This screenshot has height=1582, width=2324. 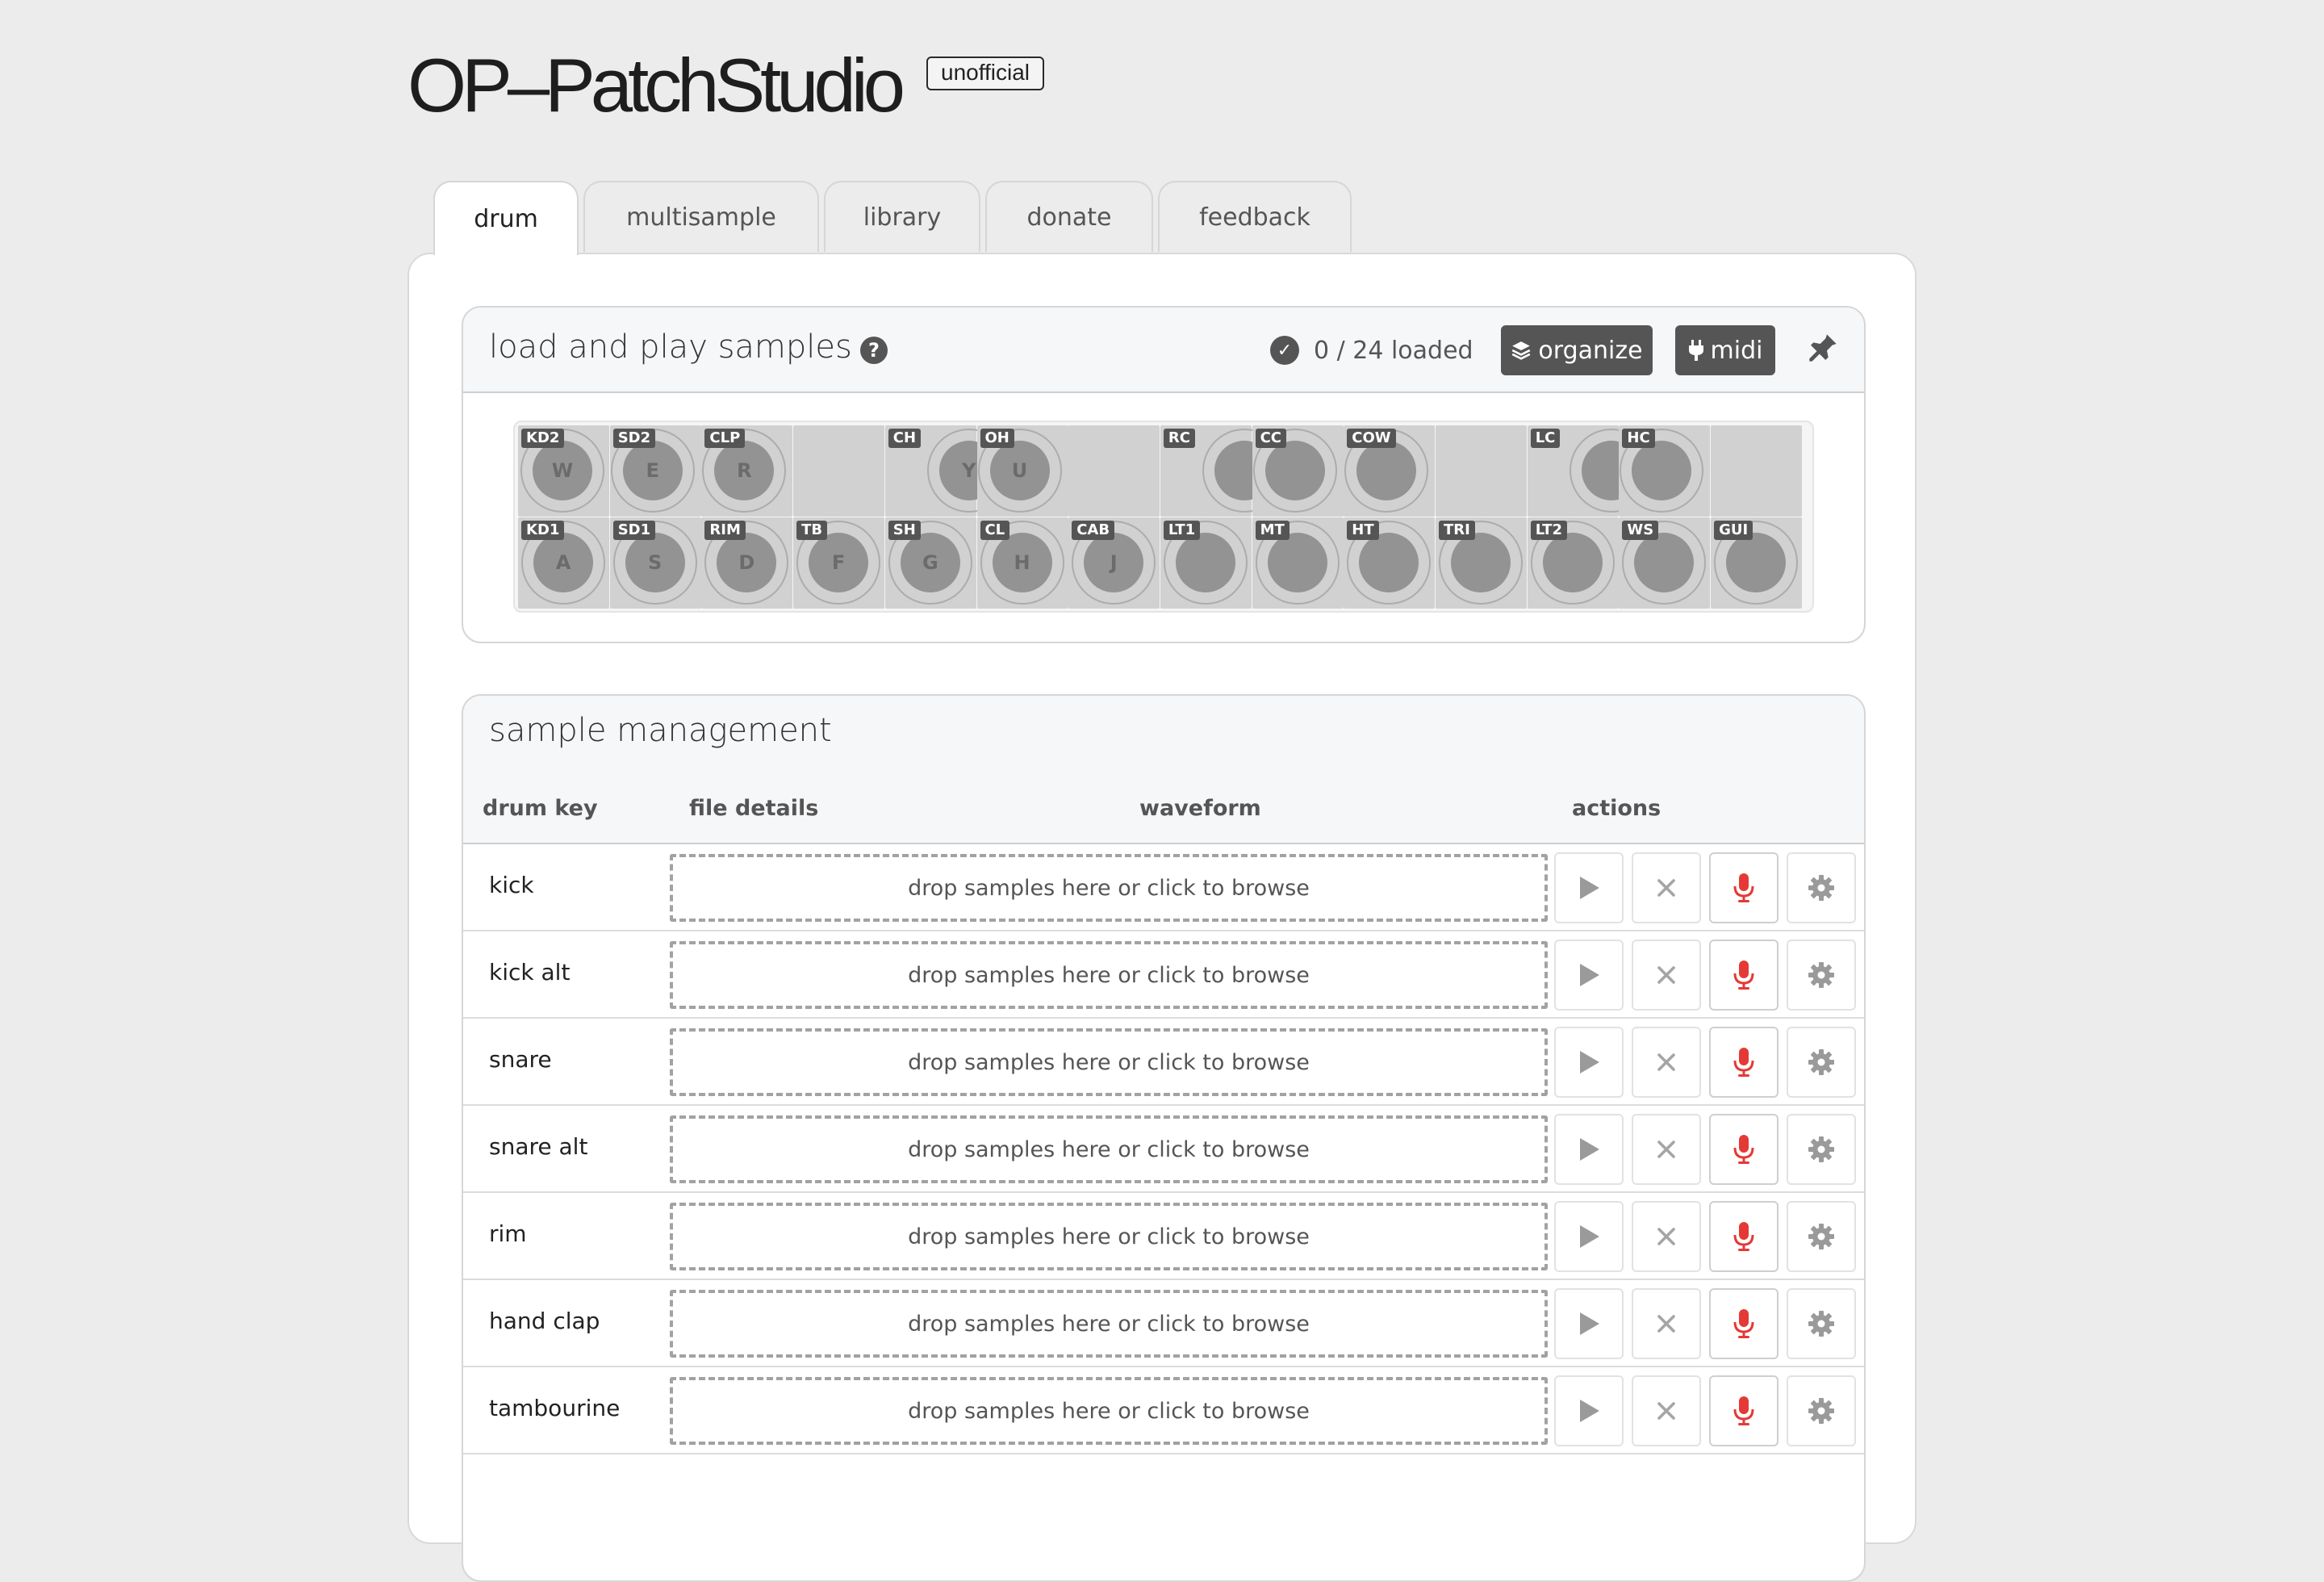 I want to click on pad-label: RC, so click(x=1179, y=438).